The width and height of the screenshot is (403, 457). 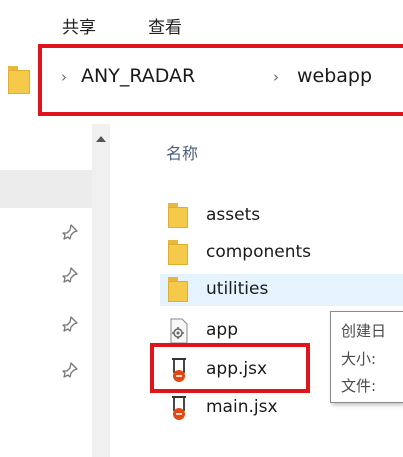 What do you see at coordinates (230, 368) in the screenshot?
I see `file-highlight-box` at bounding box center [230, 368].